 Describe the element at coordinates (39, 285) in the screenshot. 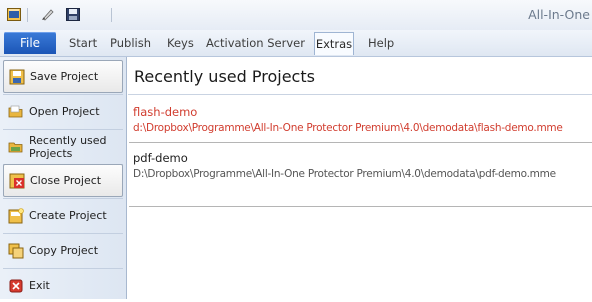

I see `exit-label: Exit` at that location.